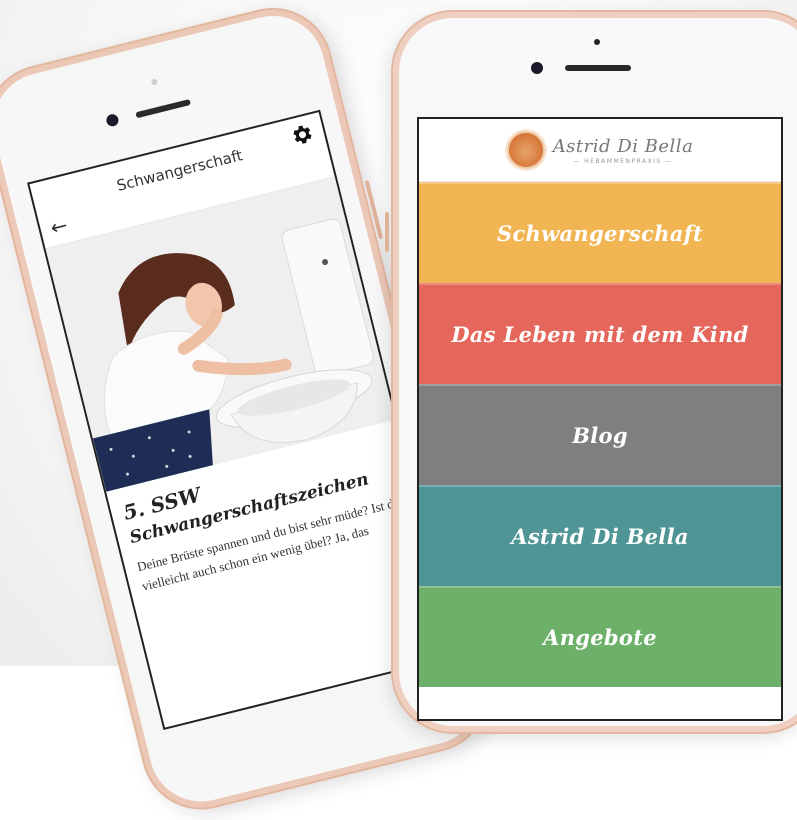  Describe the element at coordinates (525, 150) in the screenshot. I see `logo-circle-icon` at that location.